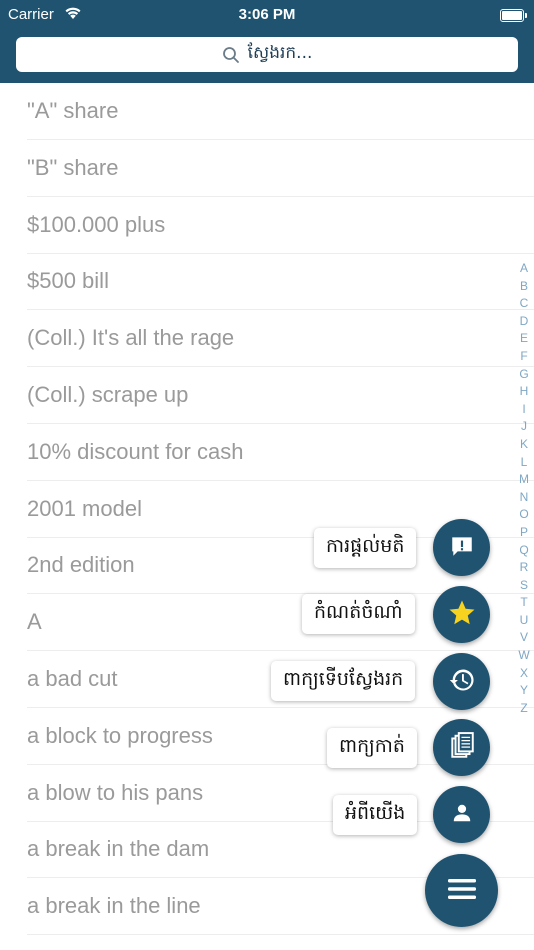 The image size is (534, 950). I want to click on index-letter: Y, so click(524, 691).